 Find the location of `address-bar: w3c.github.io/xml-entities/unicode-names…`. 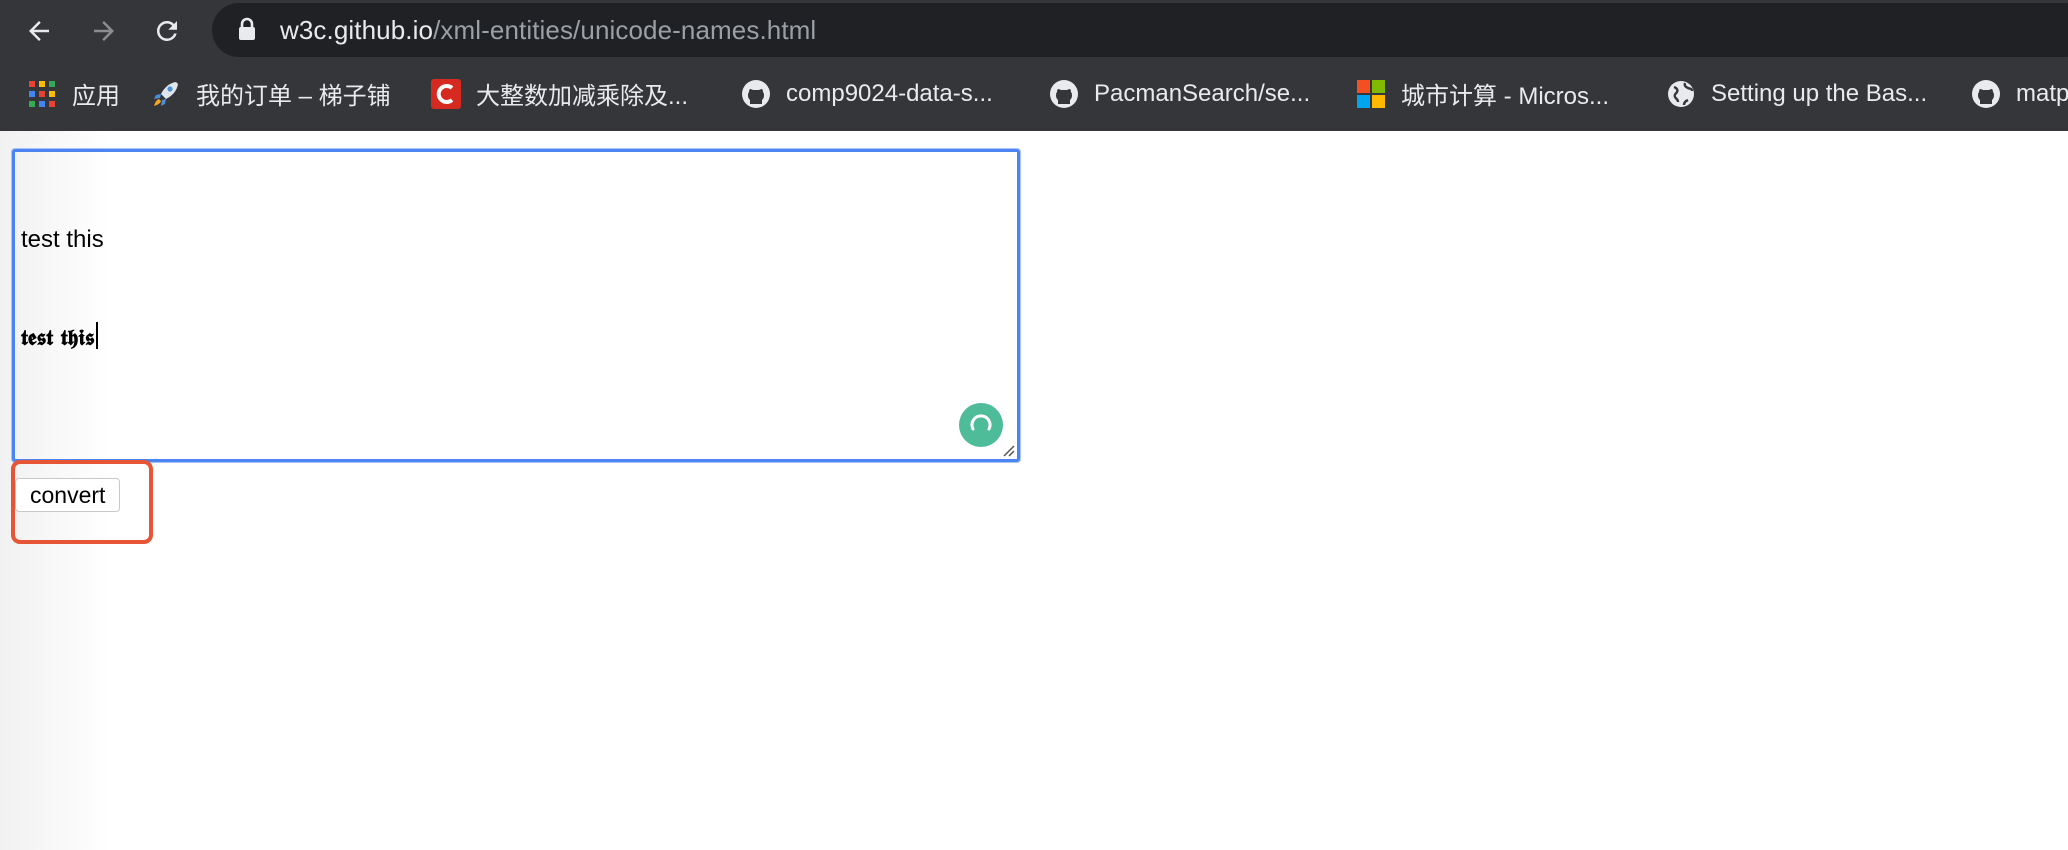

address-bar: w3c.github.io/xml-entities/unicode-names… is located at coordinates (1140, 30).